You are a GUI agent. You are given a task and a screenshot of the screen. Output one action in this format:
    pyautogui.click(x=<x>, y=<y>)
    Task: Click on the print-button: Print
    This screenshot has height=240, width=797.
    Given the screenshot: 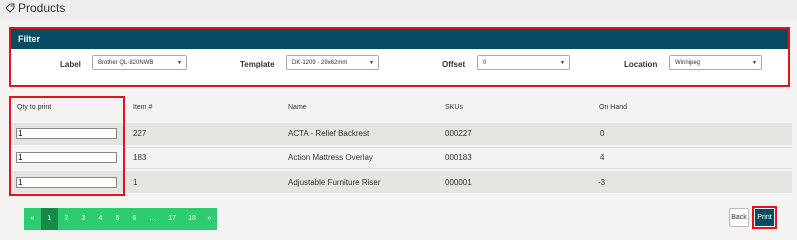 What is the action you would take?
    pyautogui.click(x=764, y=217)
    